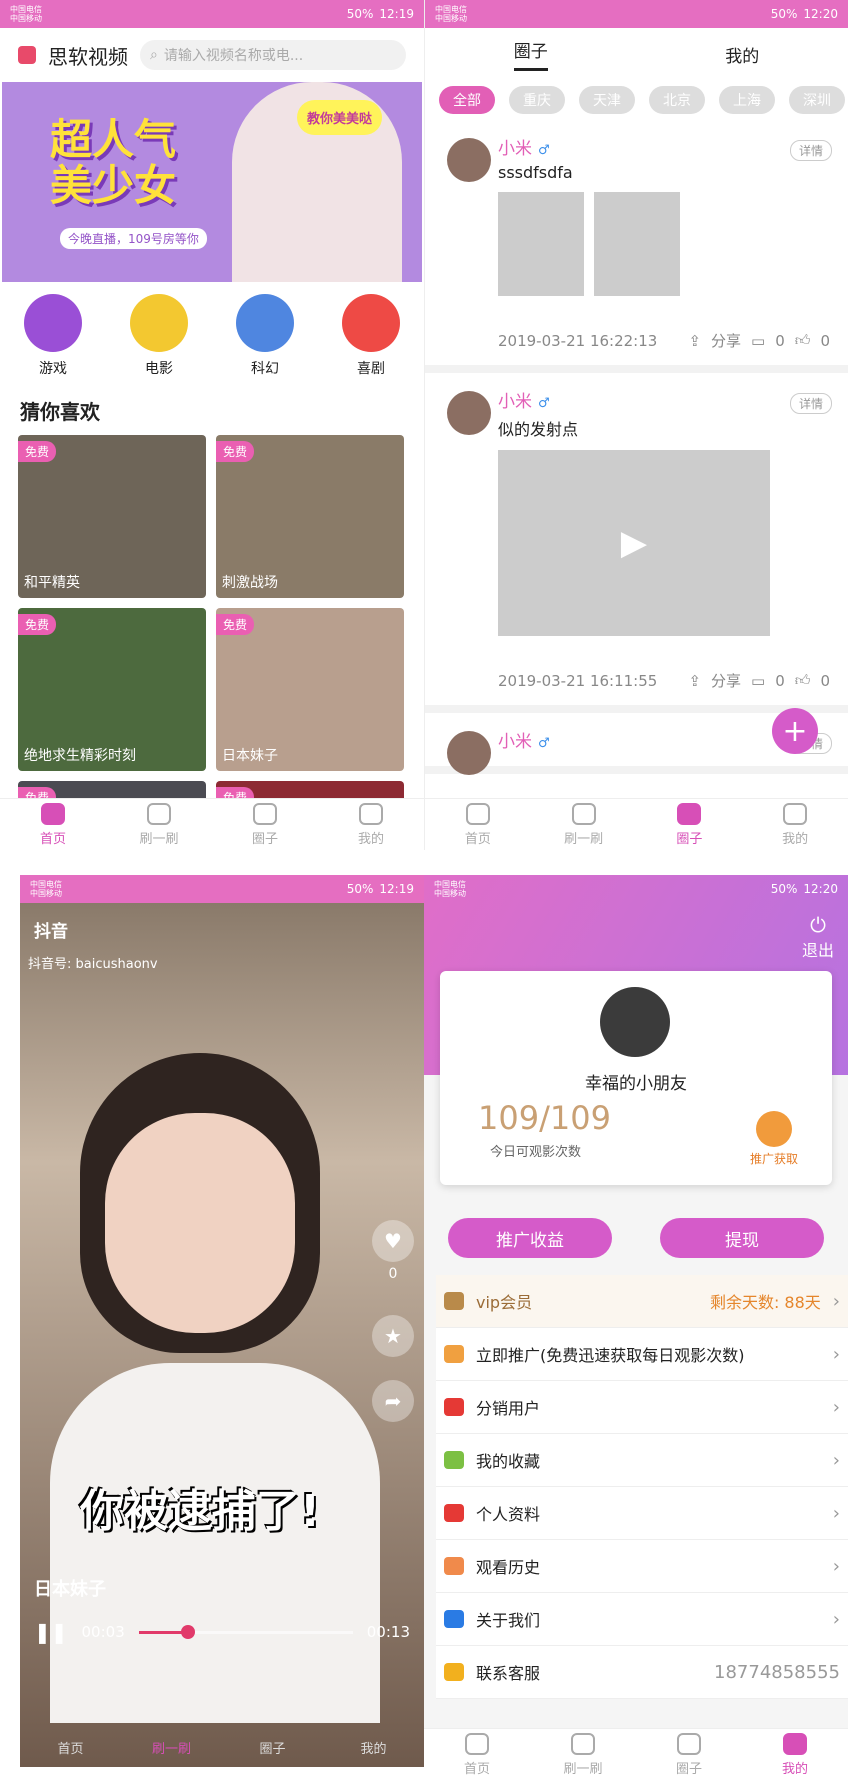 The image size is (848, 1780). I want to click on share-icon: ➦, so click(393, 1401).